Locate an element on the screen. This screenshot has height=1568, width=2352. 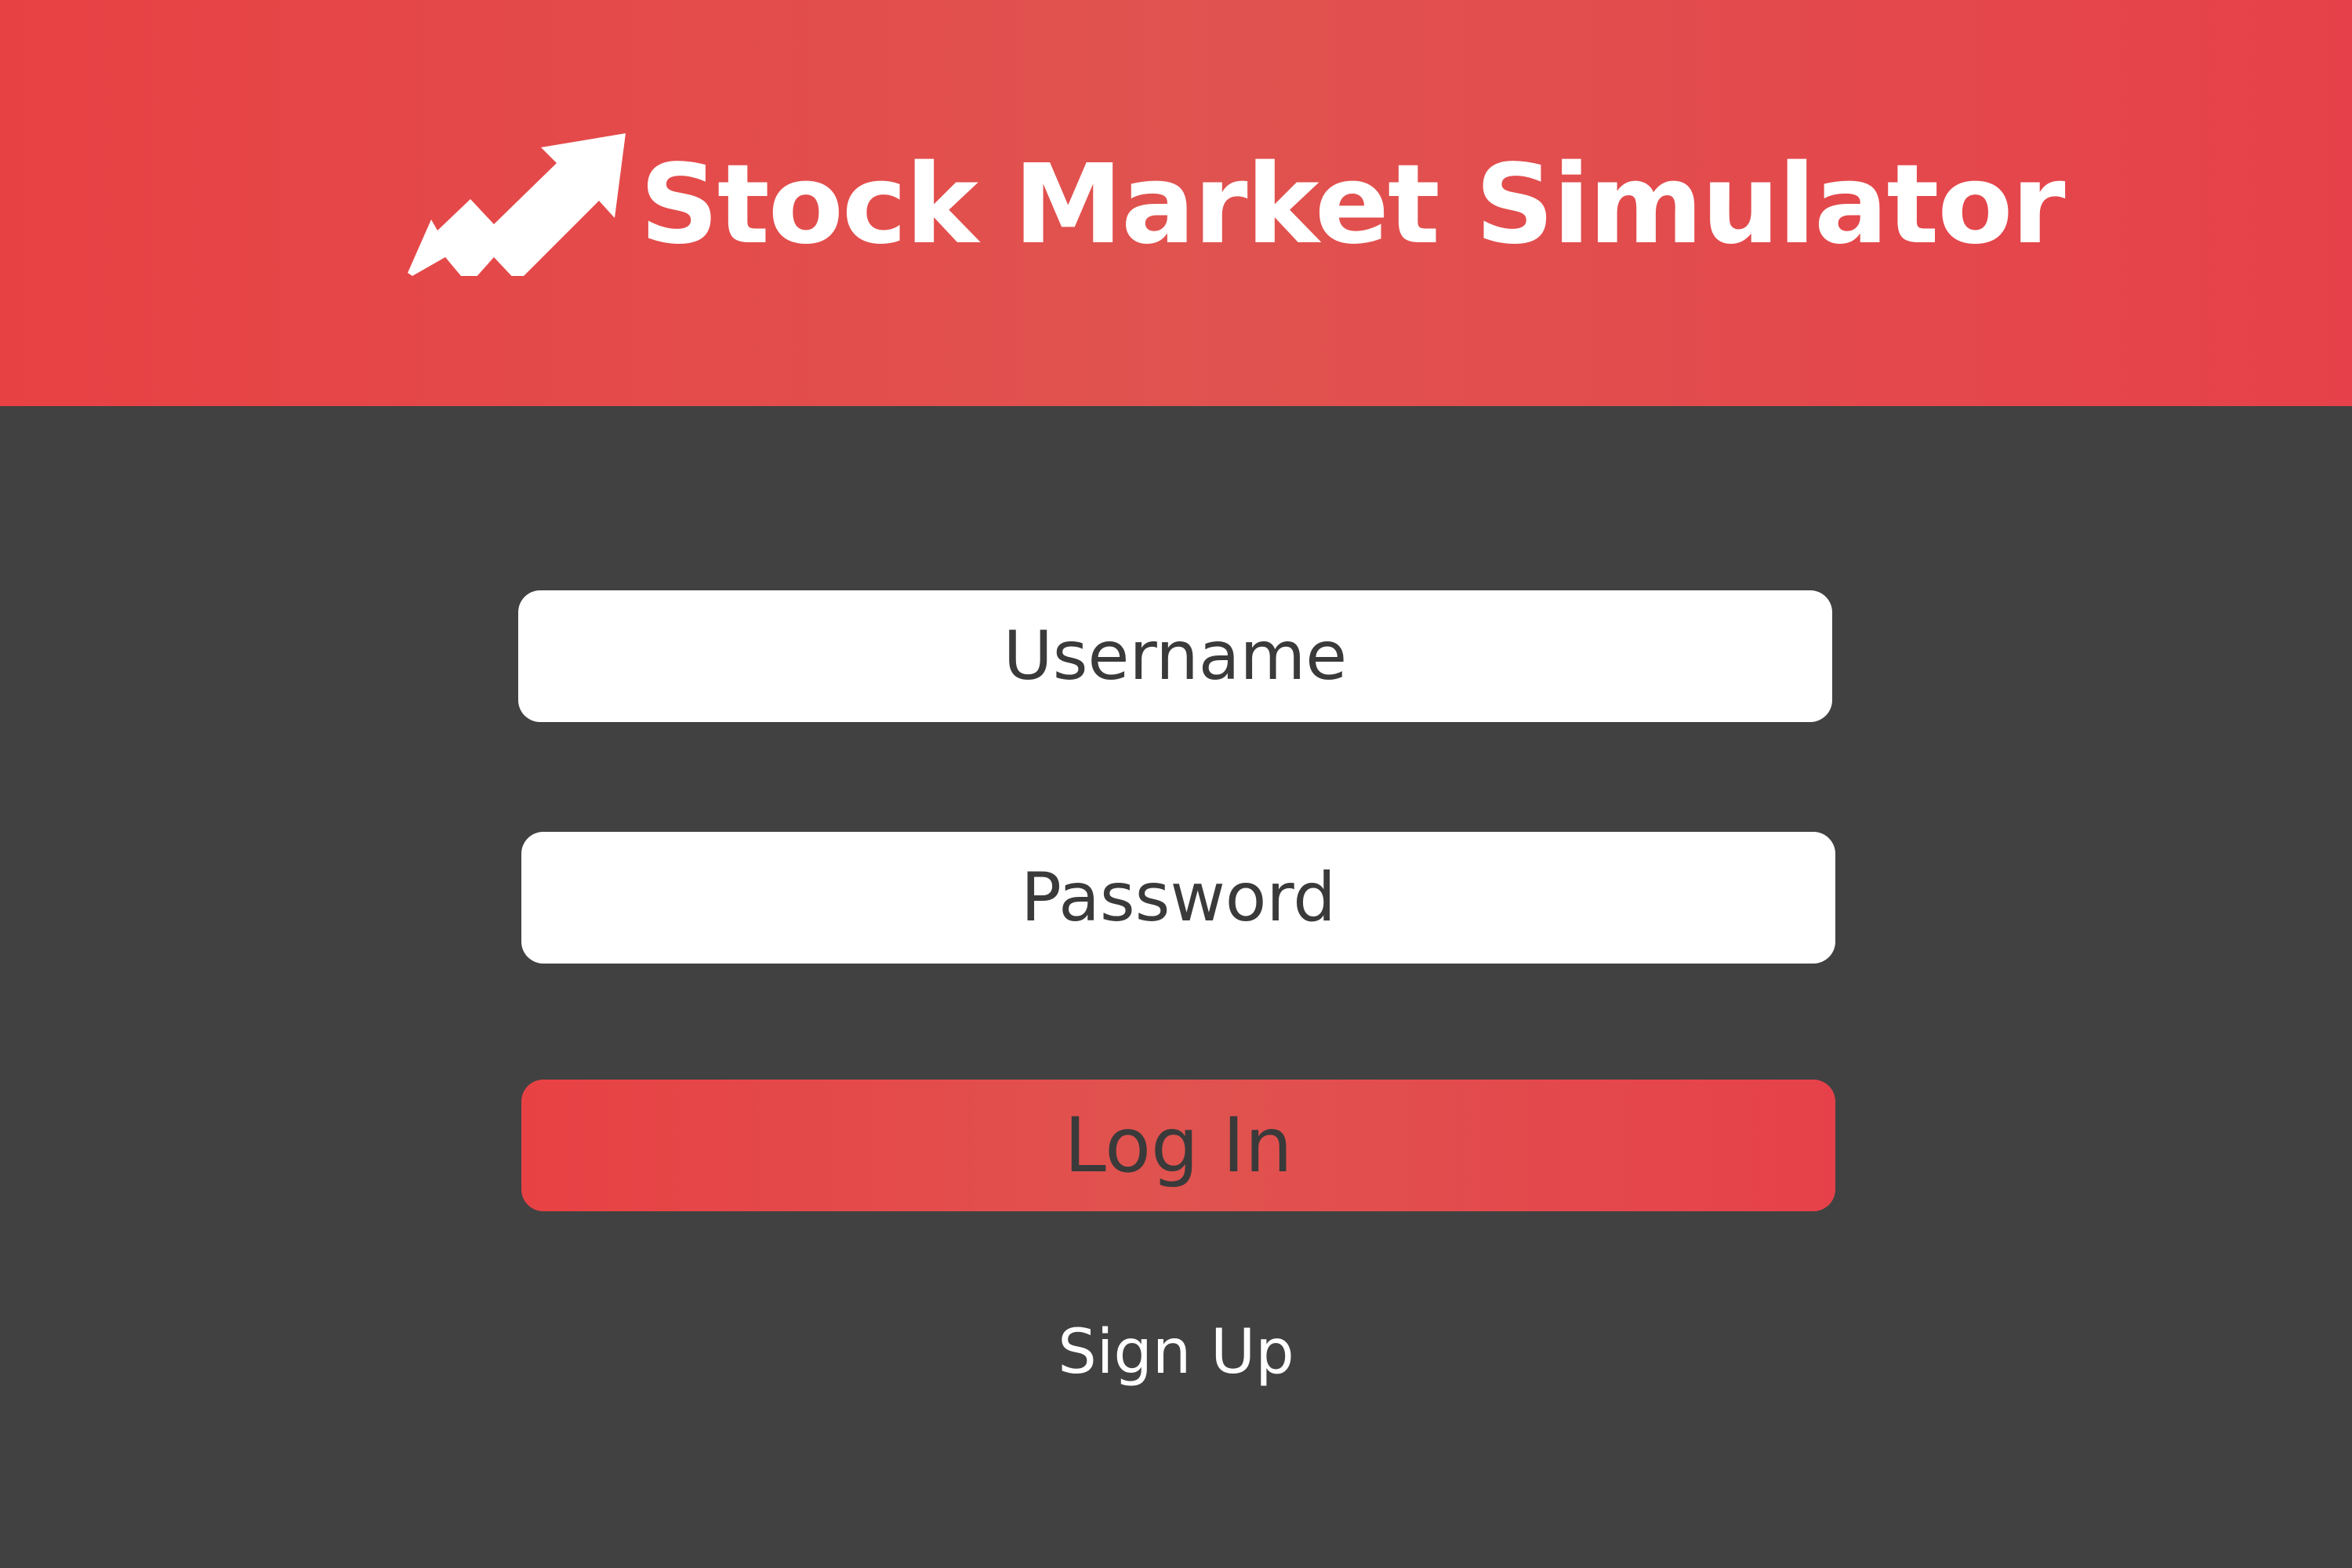
signup-link: Sign Up is located at coordinates (1176, 1352).